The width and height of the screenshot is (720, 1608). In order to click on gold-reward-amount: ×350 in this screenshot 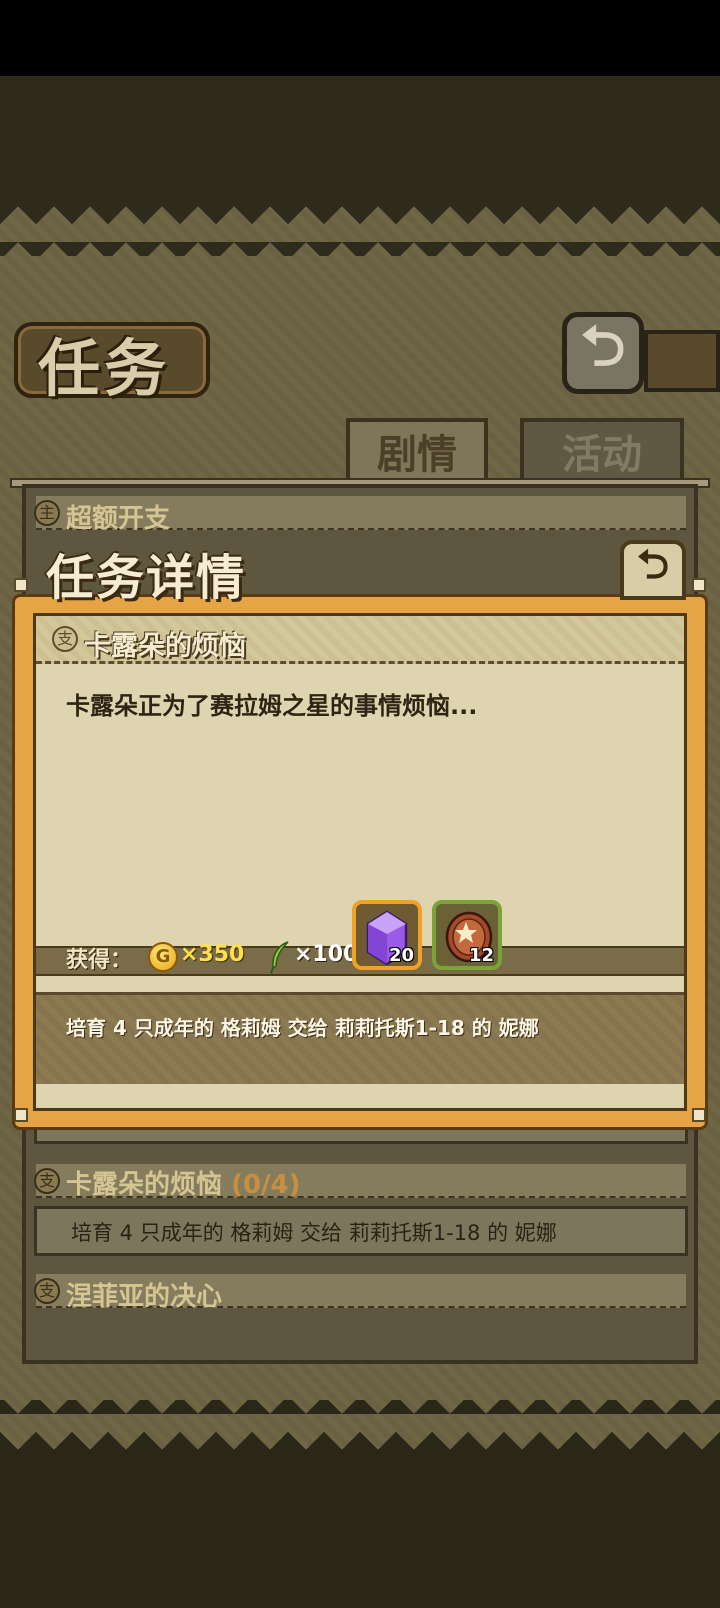, I will do `click(212, 954)`.